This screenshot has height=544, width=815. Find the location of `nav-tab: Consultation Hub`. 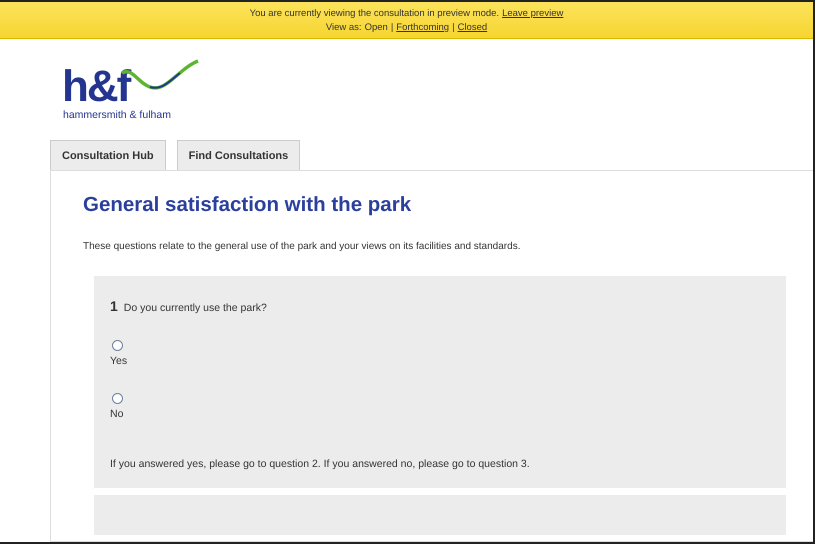

nav-tab: Consultation Hub is located at coordinates (108, 155).